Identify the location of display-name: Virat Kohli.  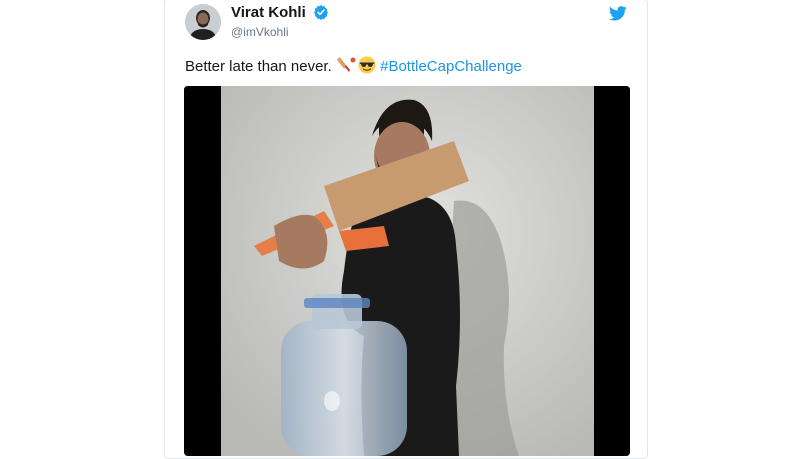
(280, 13).